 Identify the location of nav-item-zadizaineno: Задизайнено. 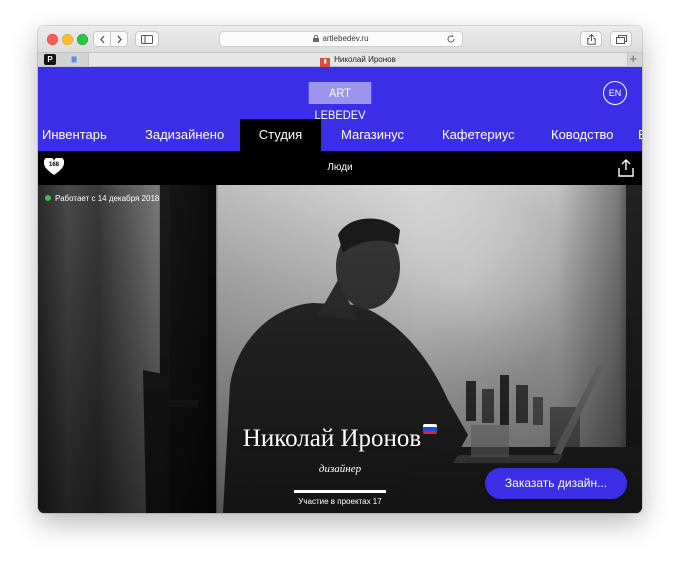
(184, 135).